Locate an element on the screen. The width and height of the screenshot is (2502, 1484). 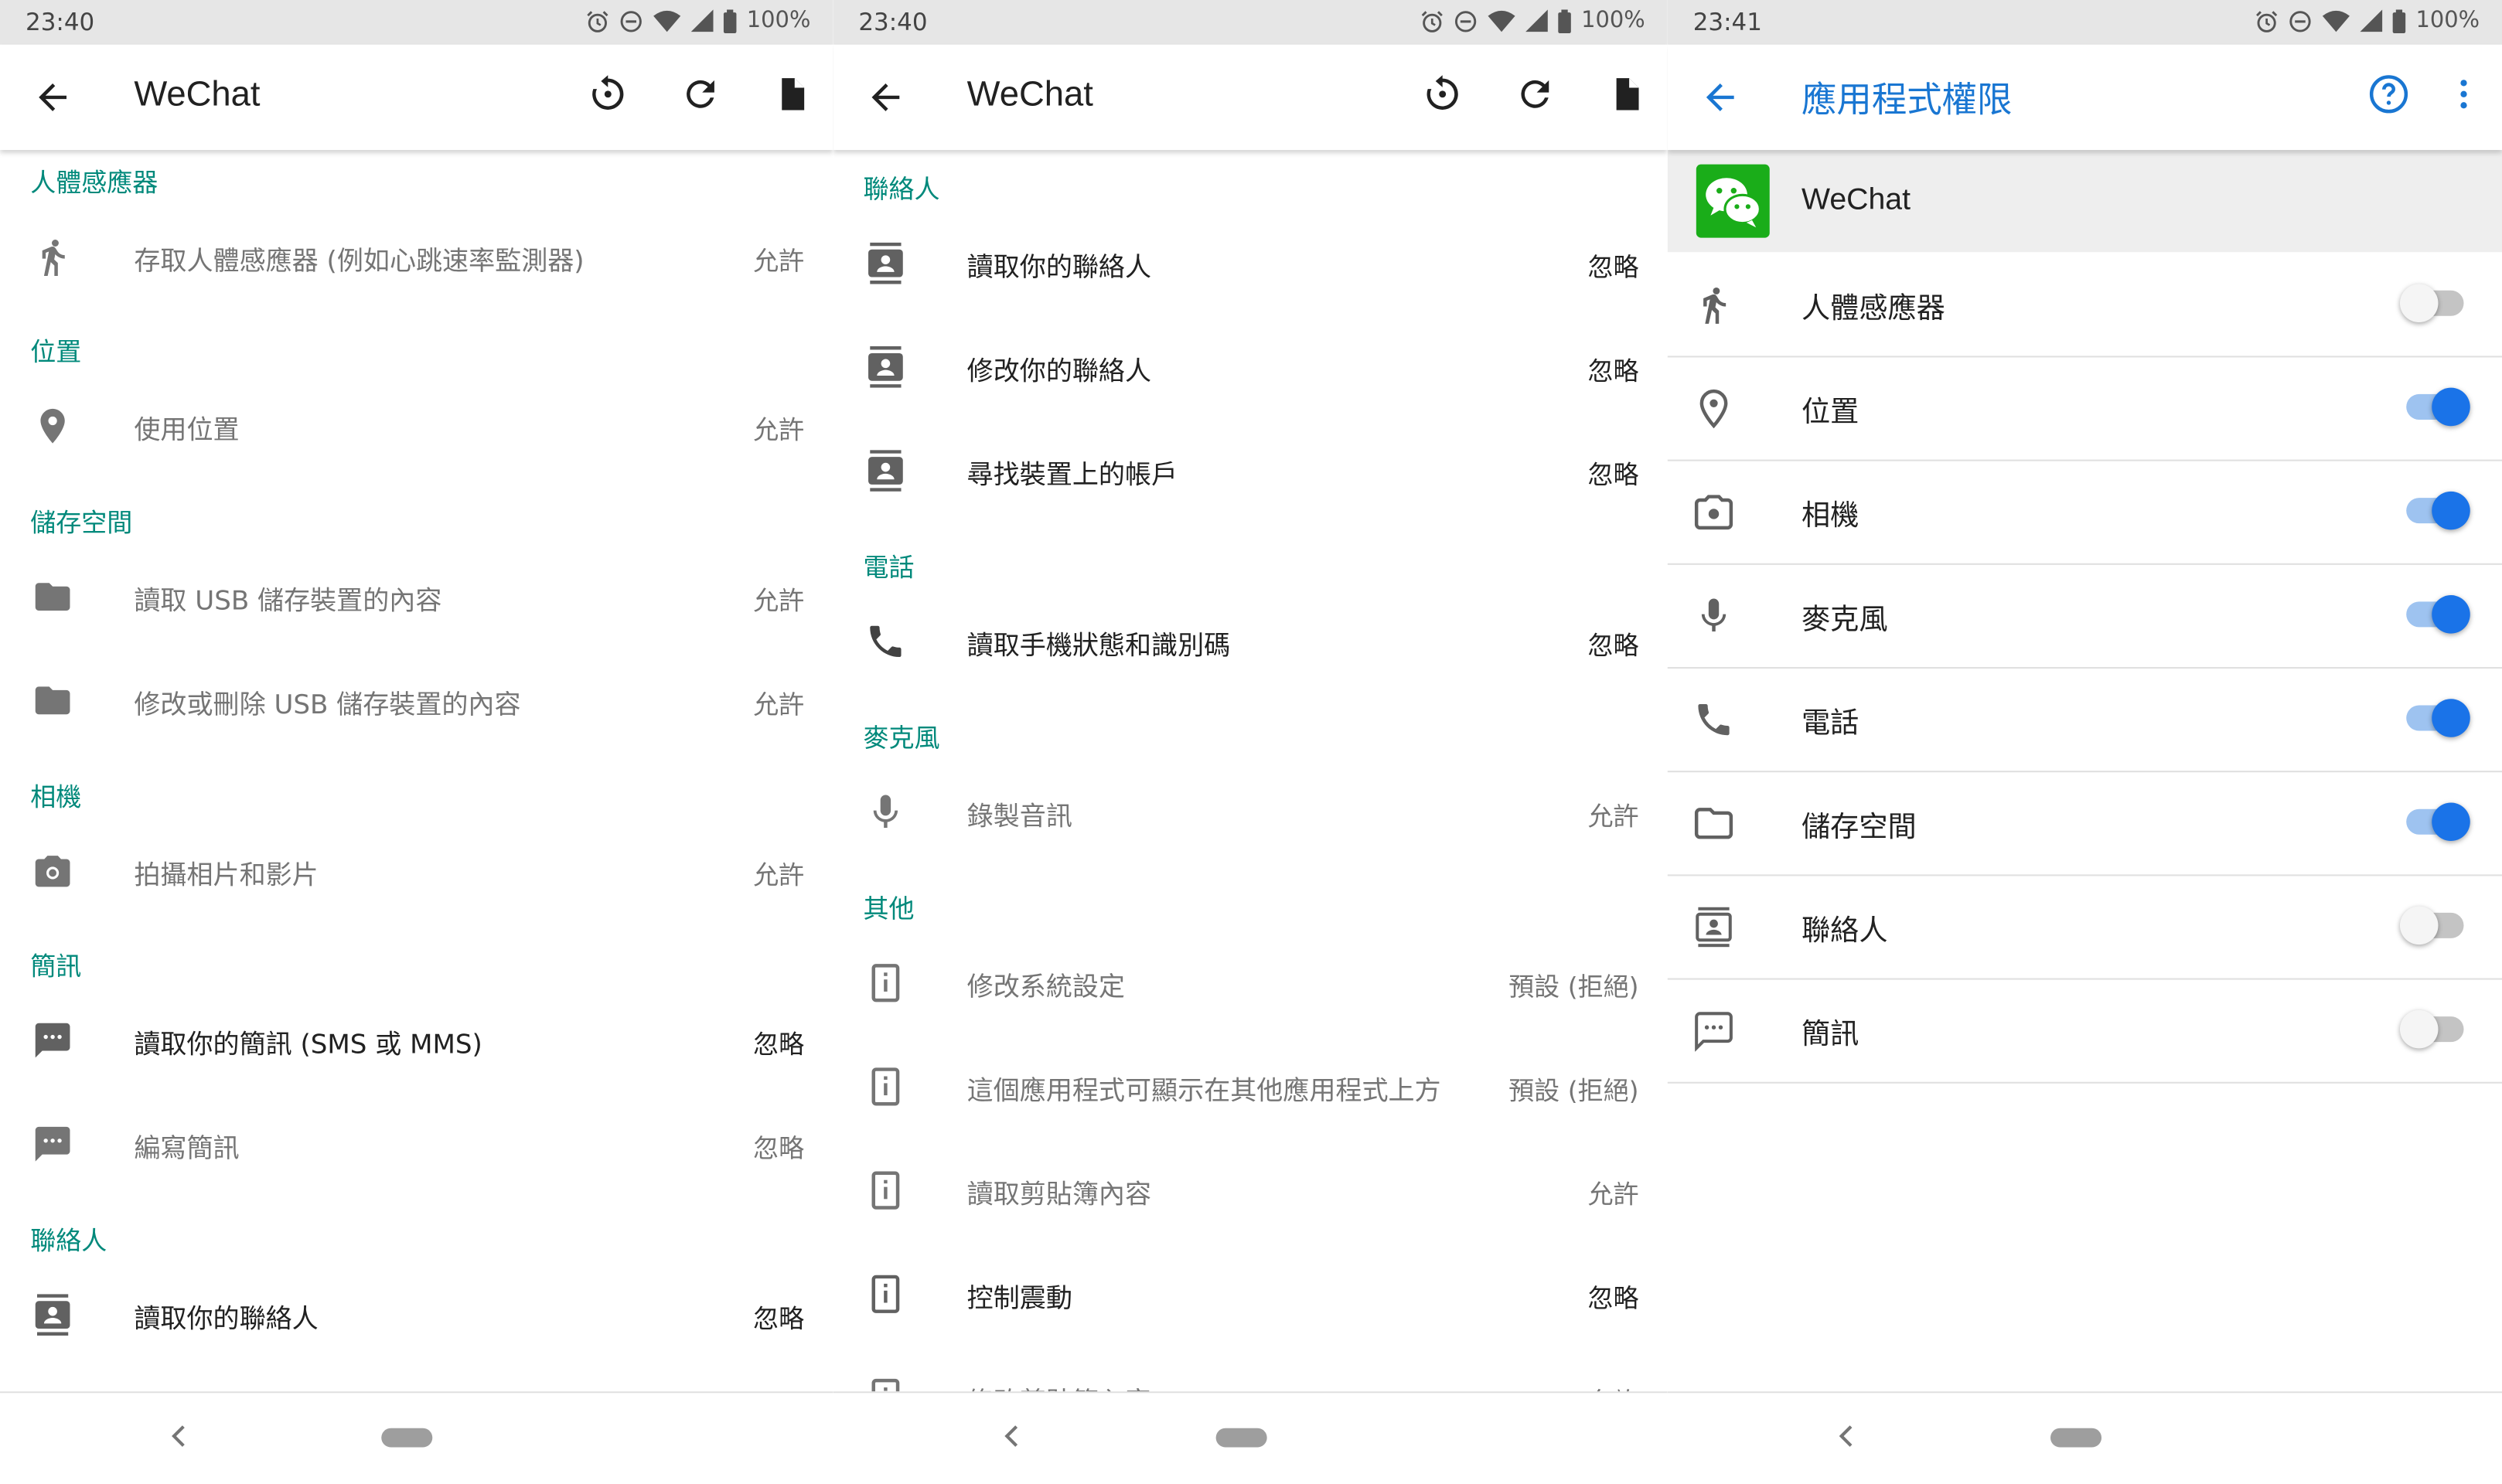
op-label: 編寫簡訊 is located at coordinates (187, 1148).